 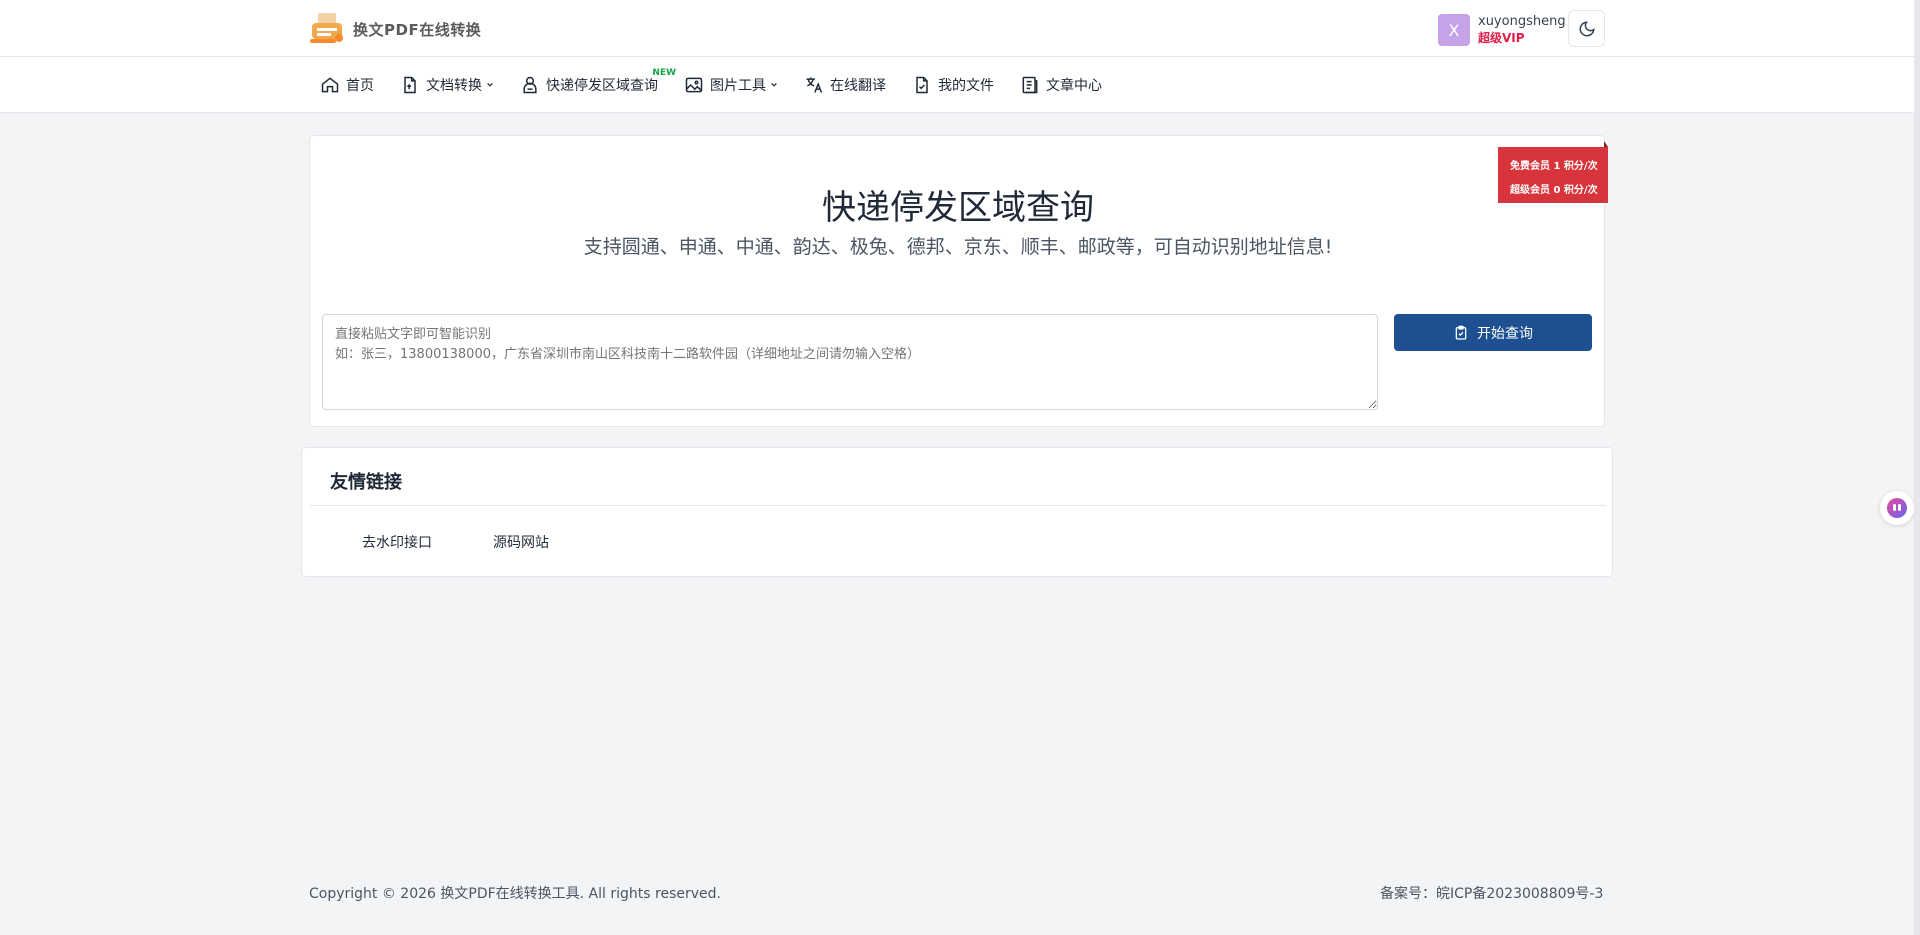 What do you see at coordinates (1461, 332) in the screenshot?
I see `clipboard-icon` at bounding box center [1461, 332].